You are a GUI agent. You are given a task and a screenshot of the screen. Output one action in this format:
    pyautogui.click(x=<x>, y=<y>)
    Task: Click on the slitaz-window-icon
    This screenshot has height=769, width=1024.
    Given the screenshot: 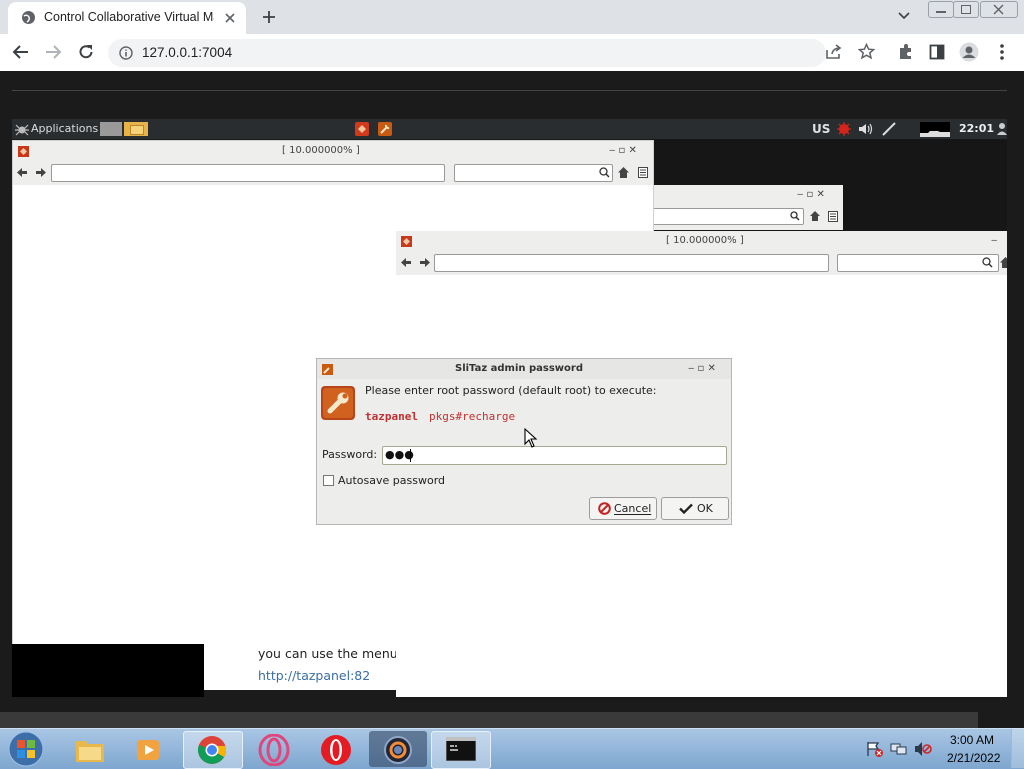 What is the action you would take?
    pyautogui.click(x=406, y=241)
    